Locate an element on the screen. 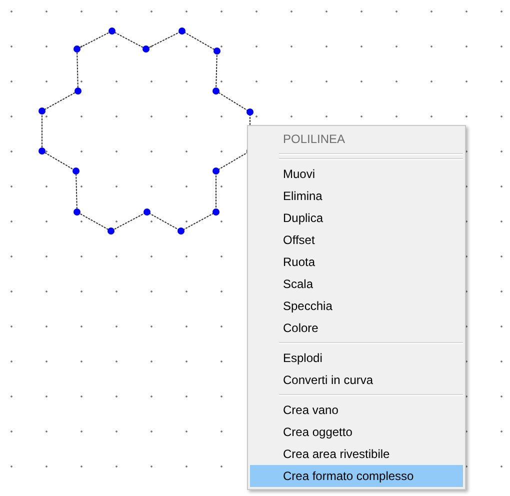  menu-item: Scala is located at coordinates (356, 284).